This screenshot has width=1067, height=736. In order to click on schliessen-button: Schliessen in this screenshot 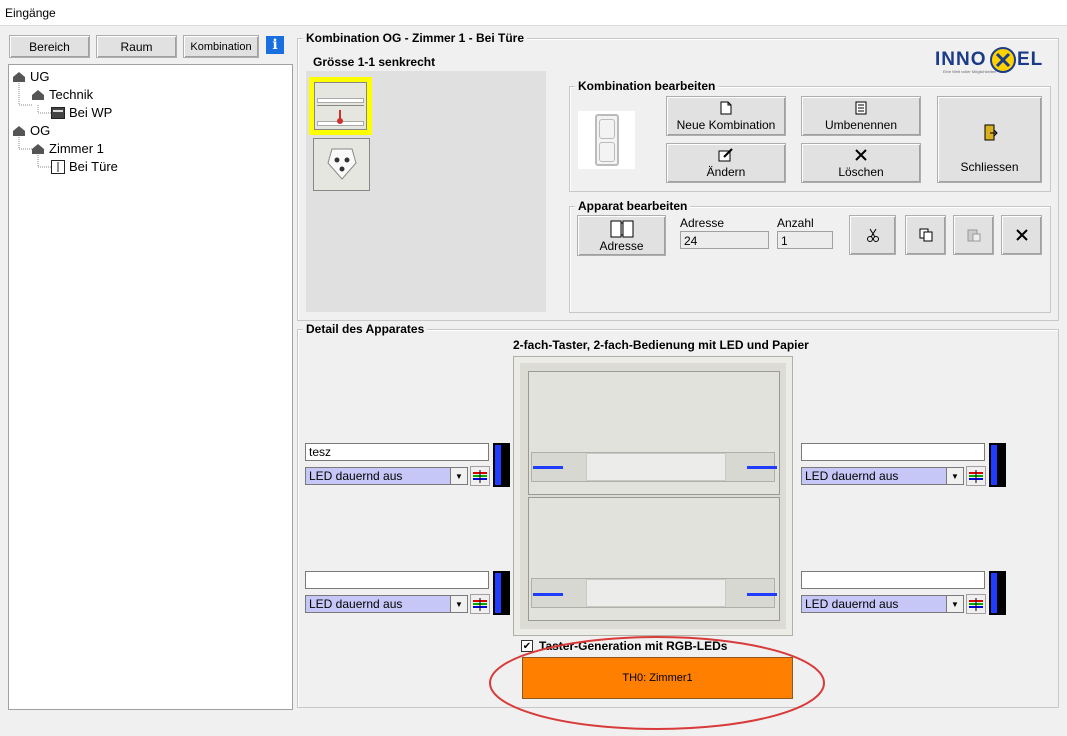, I will do `click(989, 139)`.